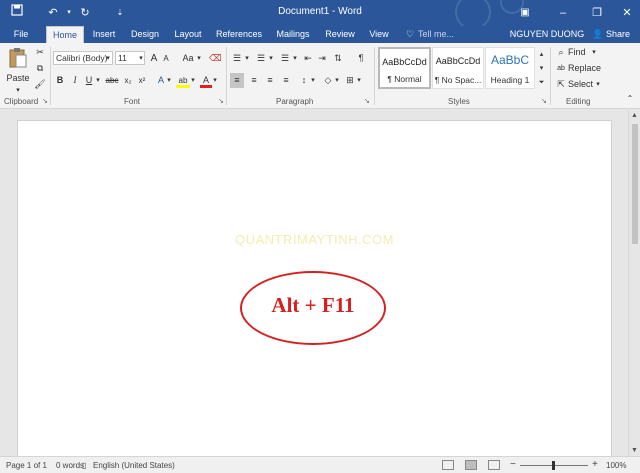  What do you see at coordinates (634, 450) in the screenshot?
I see `scroll-down-icon: ▼` at bounding box center [634, 450].